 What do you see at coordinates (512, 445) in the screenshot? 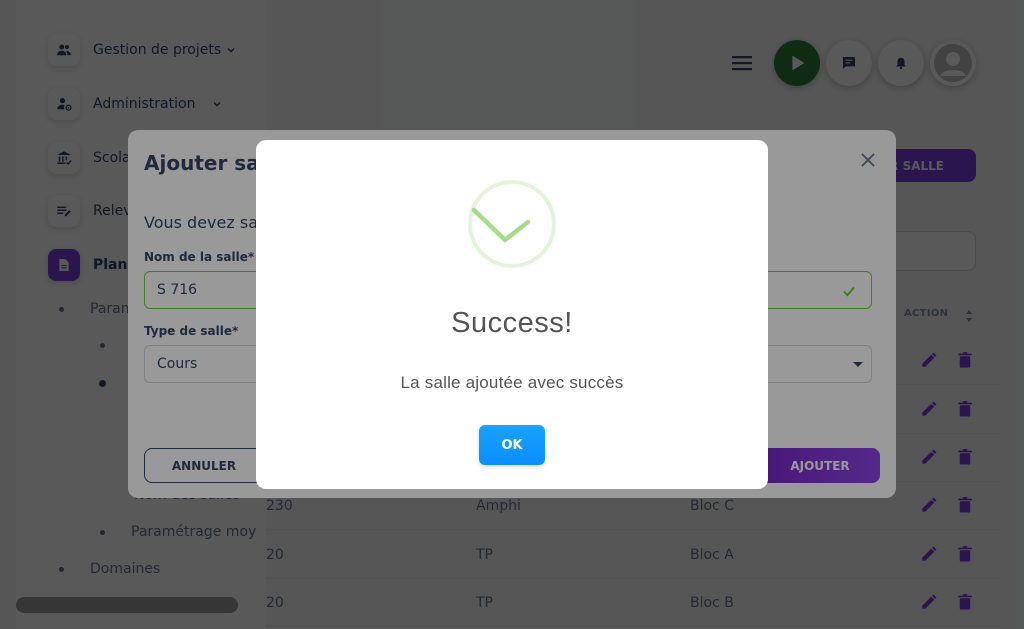
I see `ok-button: OK` at bounding box center [512, 445].